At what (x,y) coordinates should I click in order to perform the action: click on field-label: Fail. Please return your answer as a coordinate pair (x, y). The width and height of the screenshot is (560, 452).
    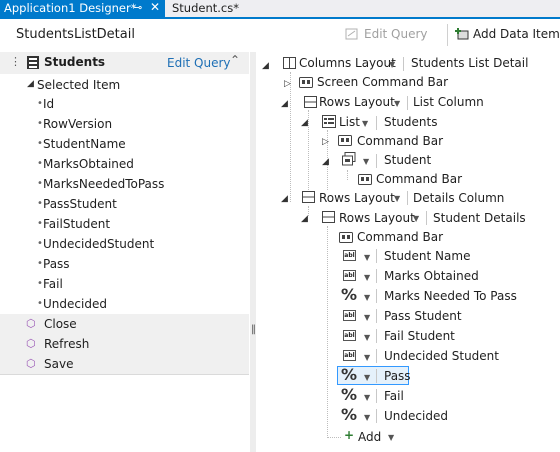
    Looking at the image, I should click on (53, 284).